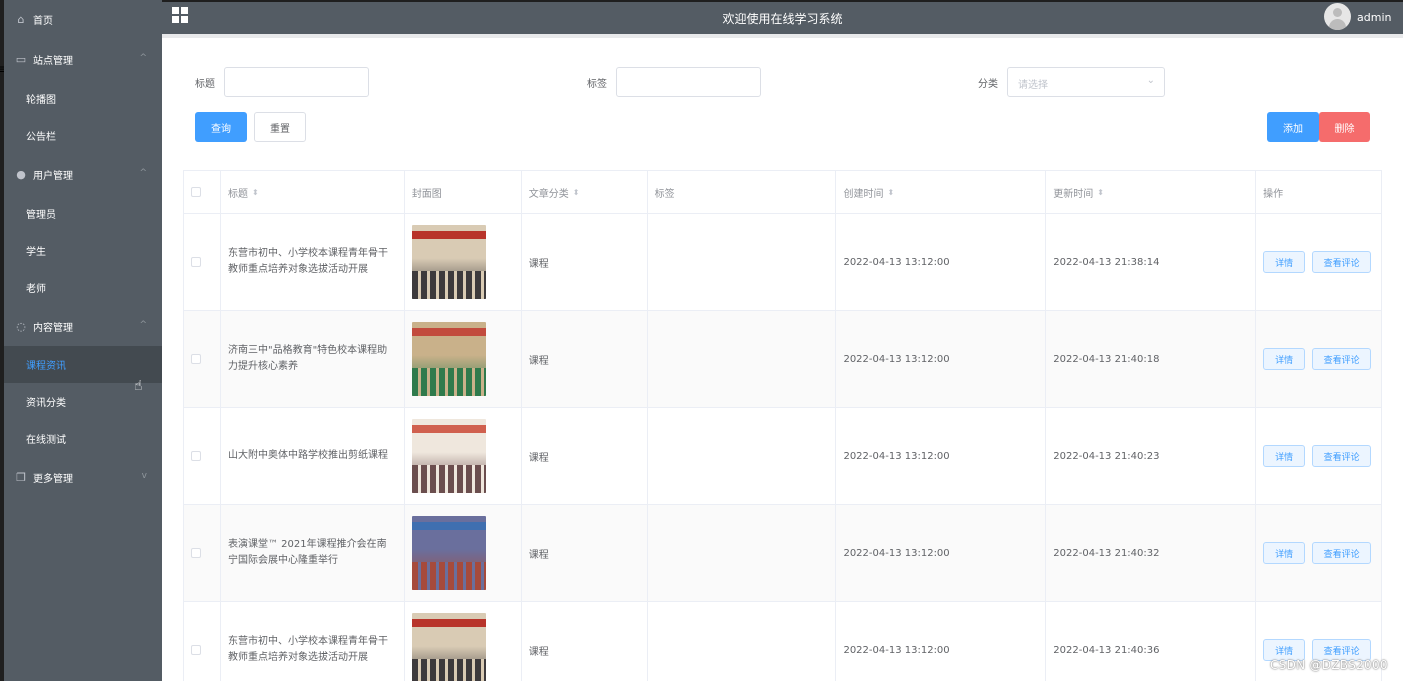 This screenshot has width=1403, height=681. Describe the element at coordinates (143, 325) in the screenshot. I see `chevron-up-icon: ^` at that location.